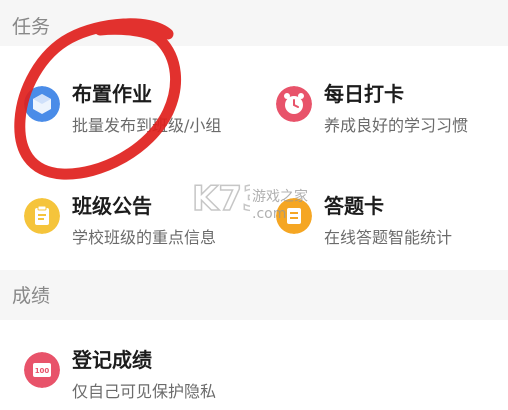 The width and height of the screenshot is (508, 410). Describe the element at coordinates (294, 104) in the screenshot. I see `alarm-clock-icon` at that location.